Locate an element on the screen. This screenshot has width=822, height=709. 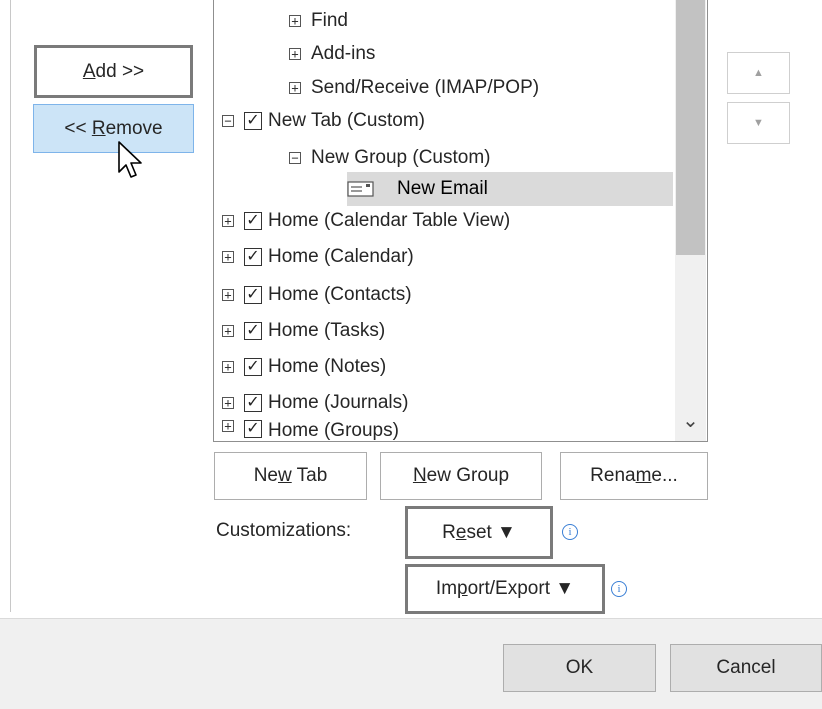
tree-row: + ✓ Home (Journals) is located at coordinates (315, 403).